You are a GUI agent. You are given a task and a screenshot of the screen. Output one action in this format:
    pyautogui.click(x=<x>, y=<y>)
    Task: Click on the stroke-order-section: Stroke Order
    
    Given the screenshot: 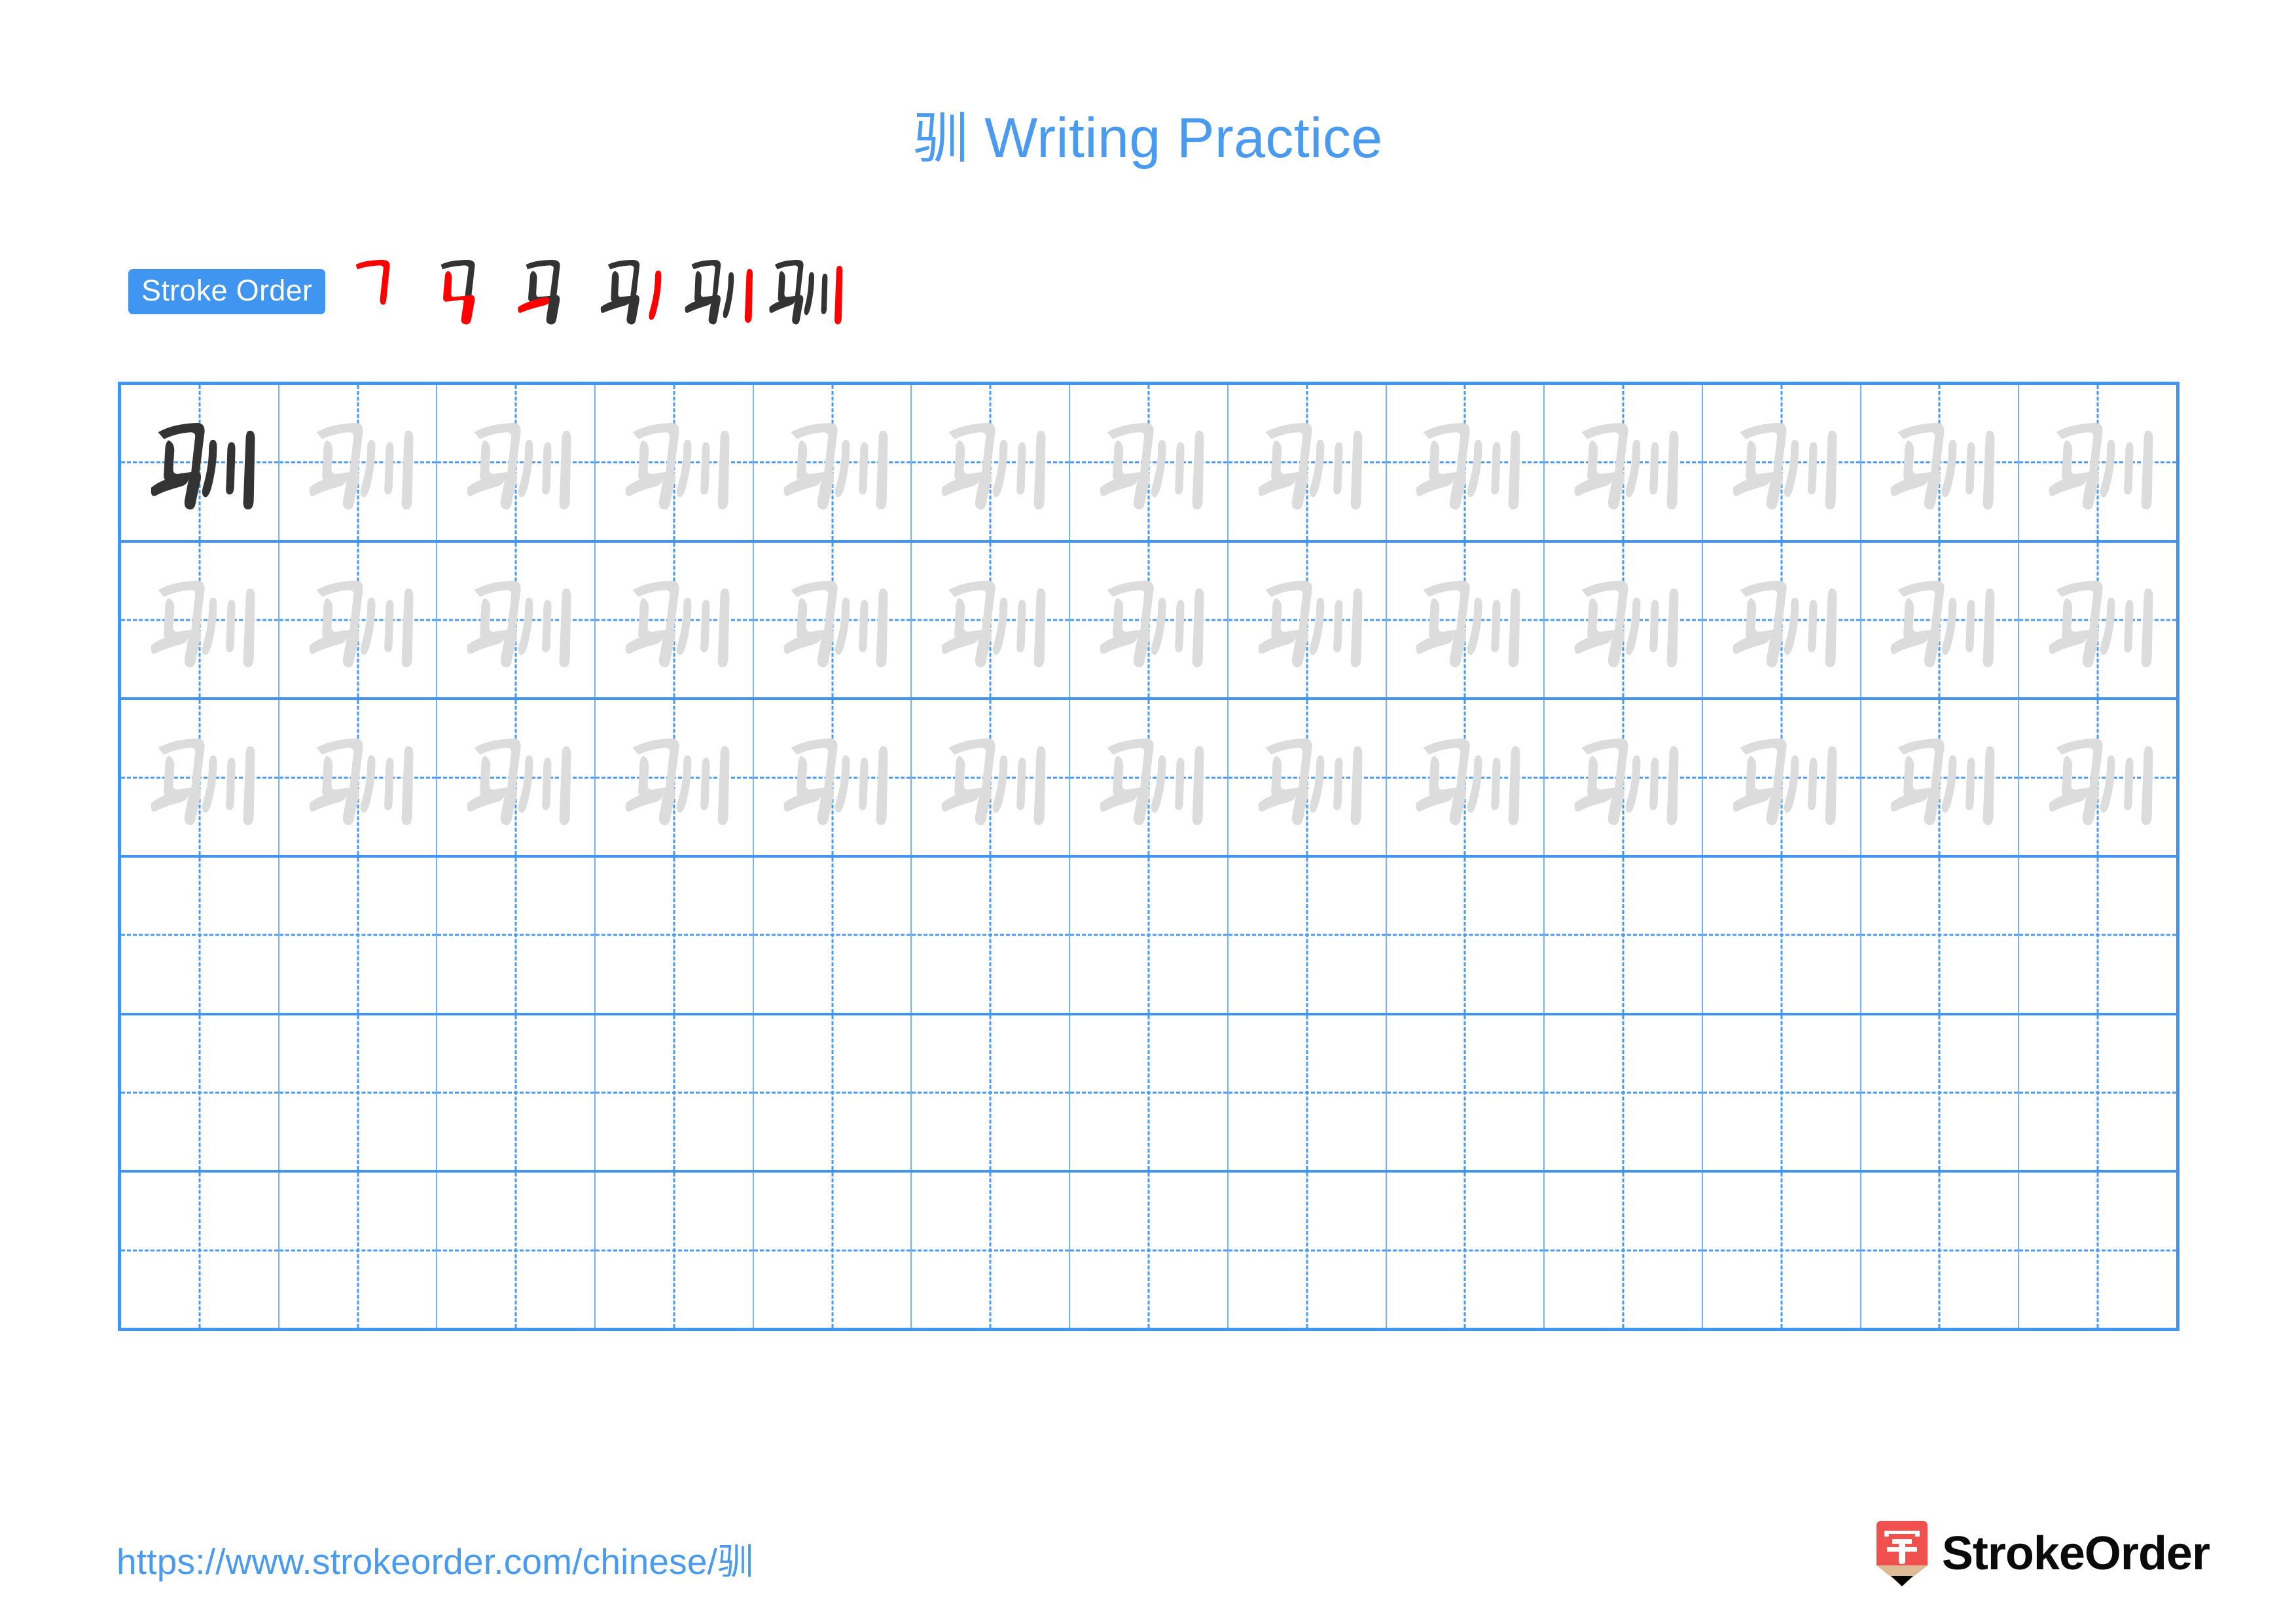 What is the action you would take?
    pyautogui.click(x=488, y=291)
    